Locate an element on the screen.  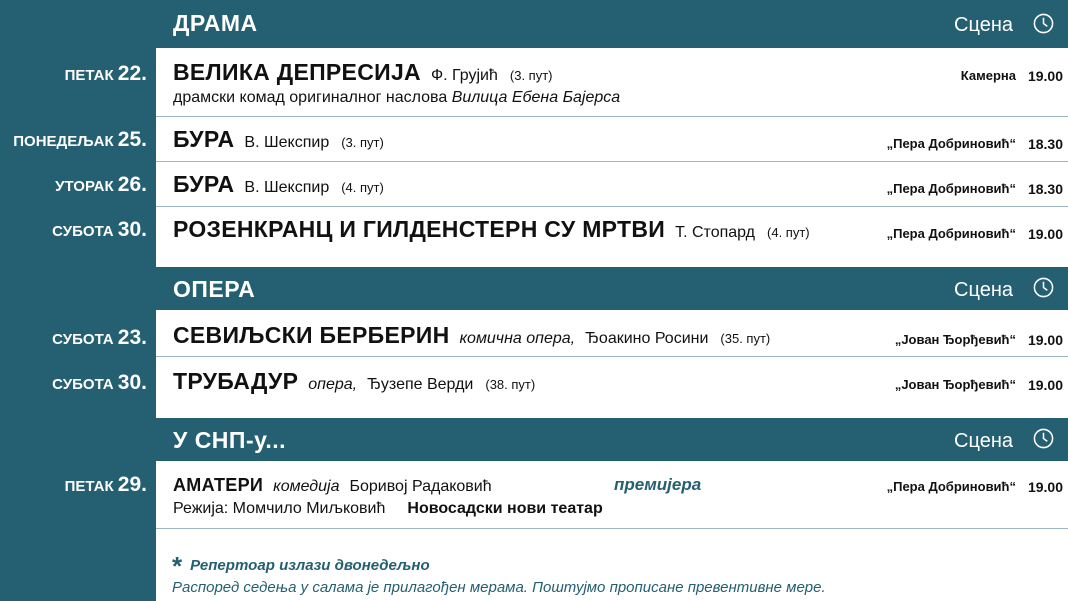
show-date: ПЕТАК 22. is located at coordinates (105, 73).